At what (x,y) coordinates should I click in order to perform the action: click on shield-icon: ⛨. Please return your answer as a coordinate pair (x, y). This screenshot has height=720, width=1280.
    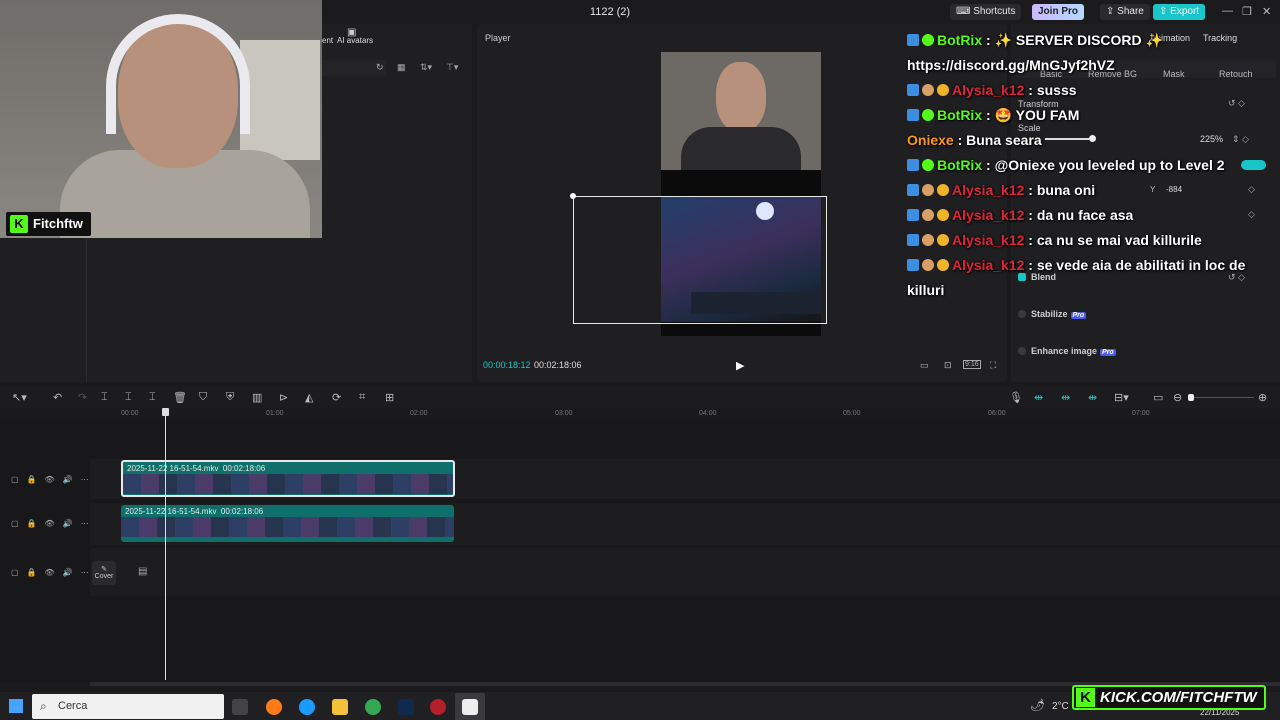
    Looking at the image, I should click on (230, 397).